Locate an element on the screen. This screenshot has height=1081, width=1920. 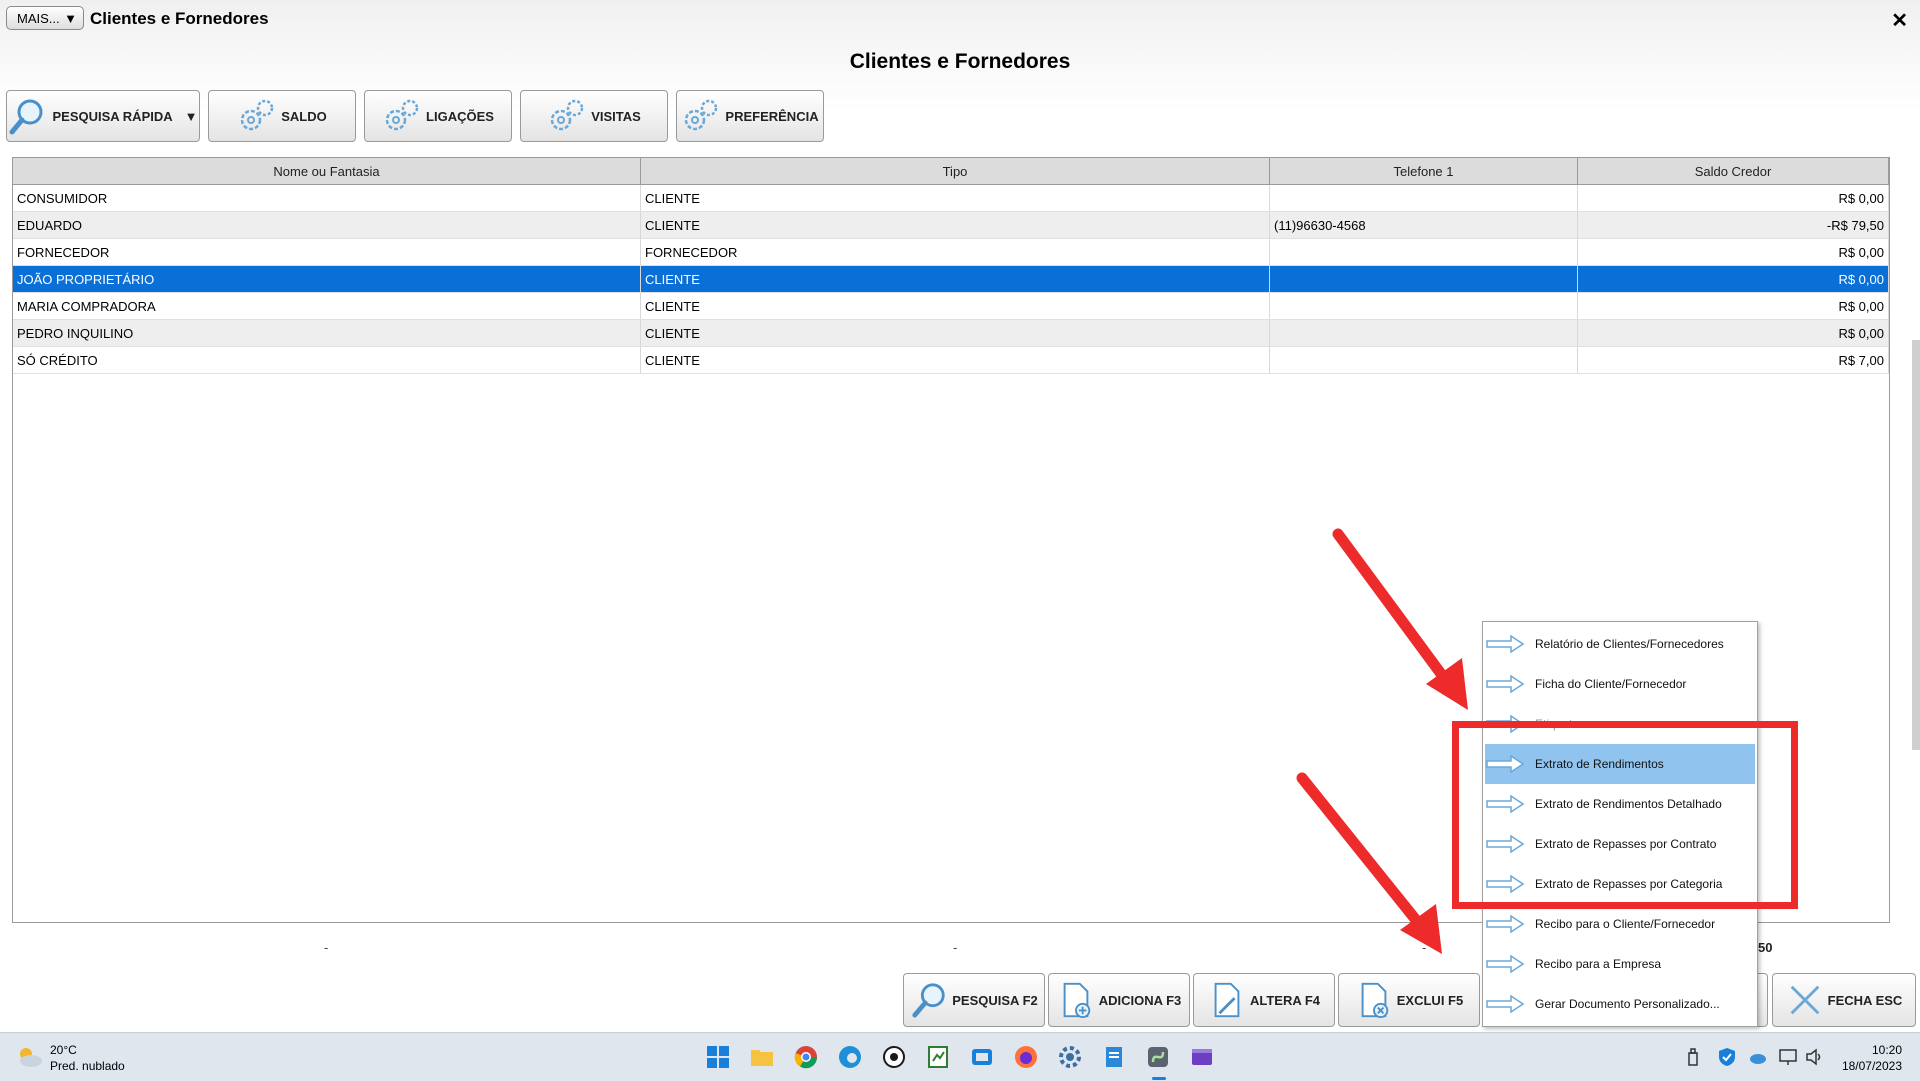
delete-document-icon is located at coordinates (1375, 1000).